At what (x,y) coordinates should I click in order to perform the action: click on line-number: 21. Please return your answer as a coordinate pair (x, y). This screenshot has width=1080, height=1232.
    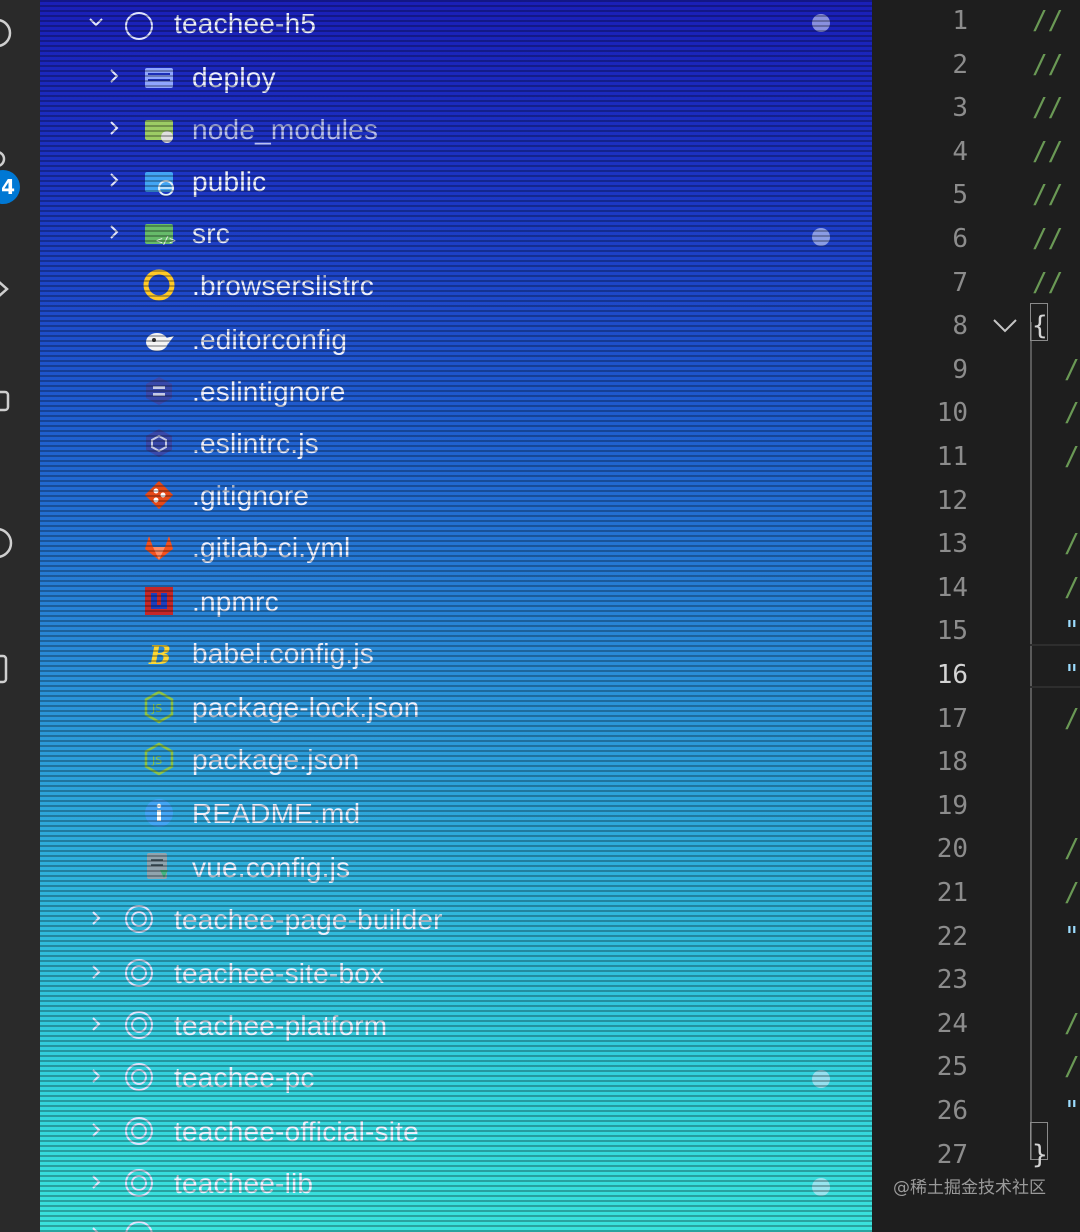
    Looking at the image, I should click on (952, 893).